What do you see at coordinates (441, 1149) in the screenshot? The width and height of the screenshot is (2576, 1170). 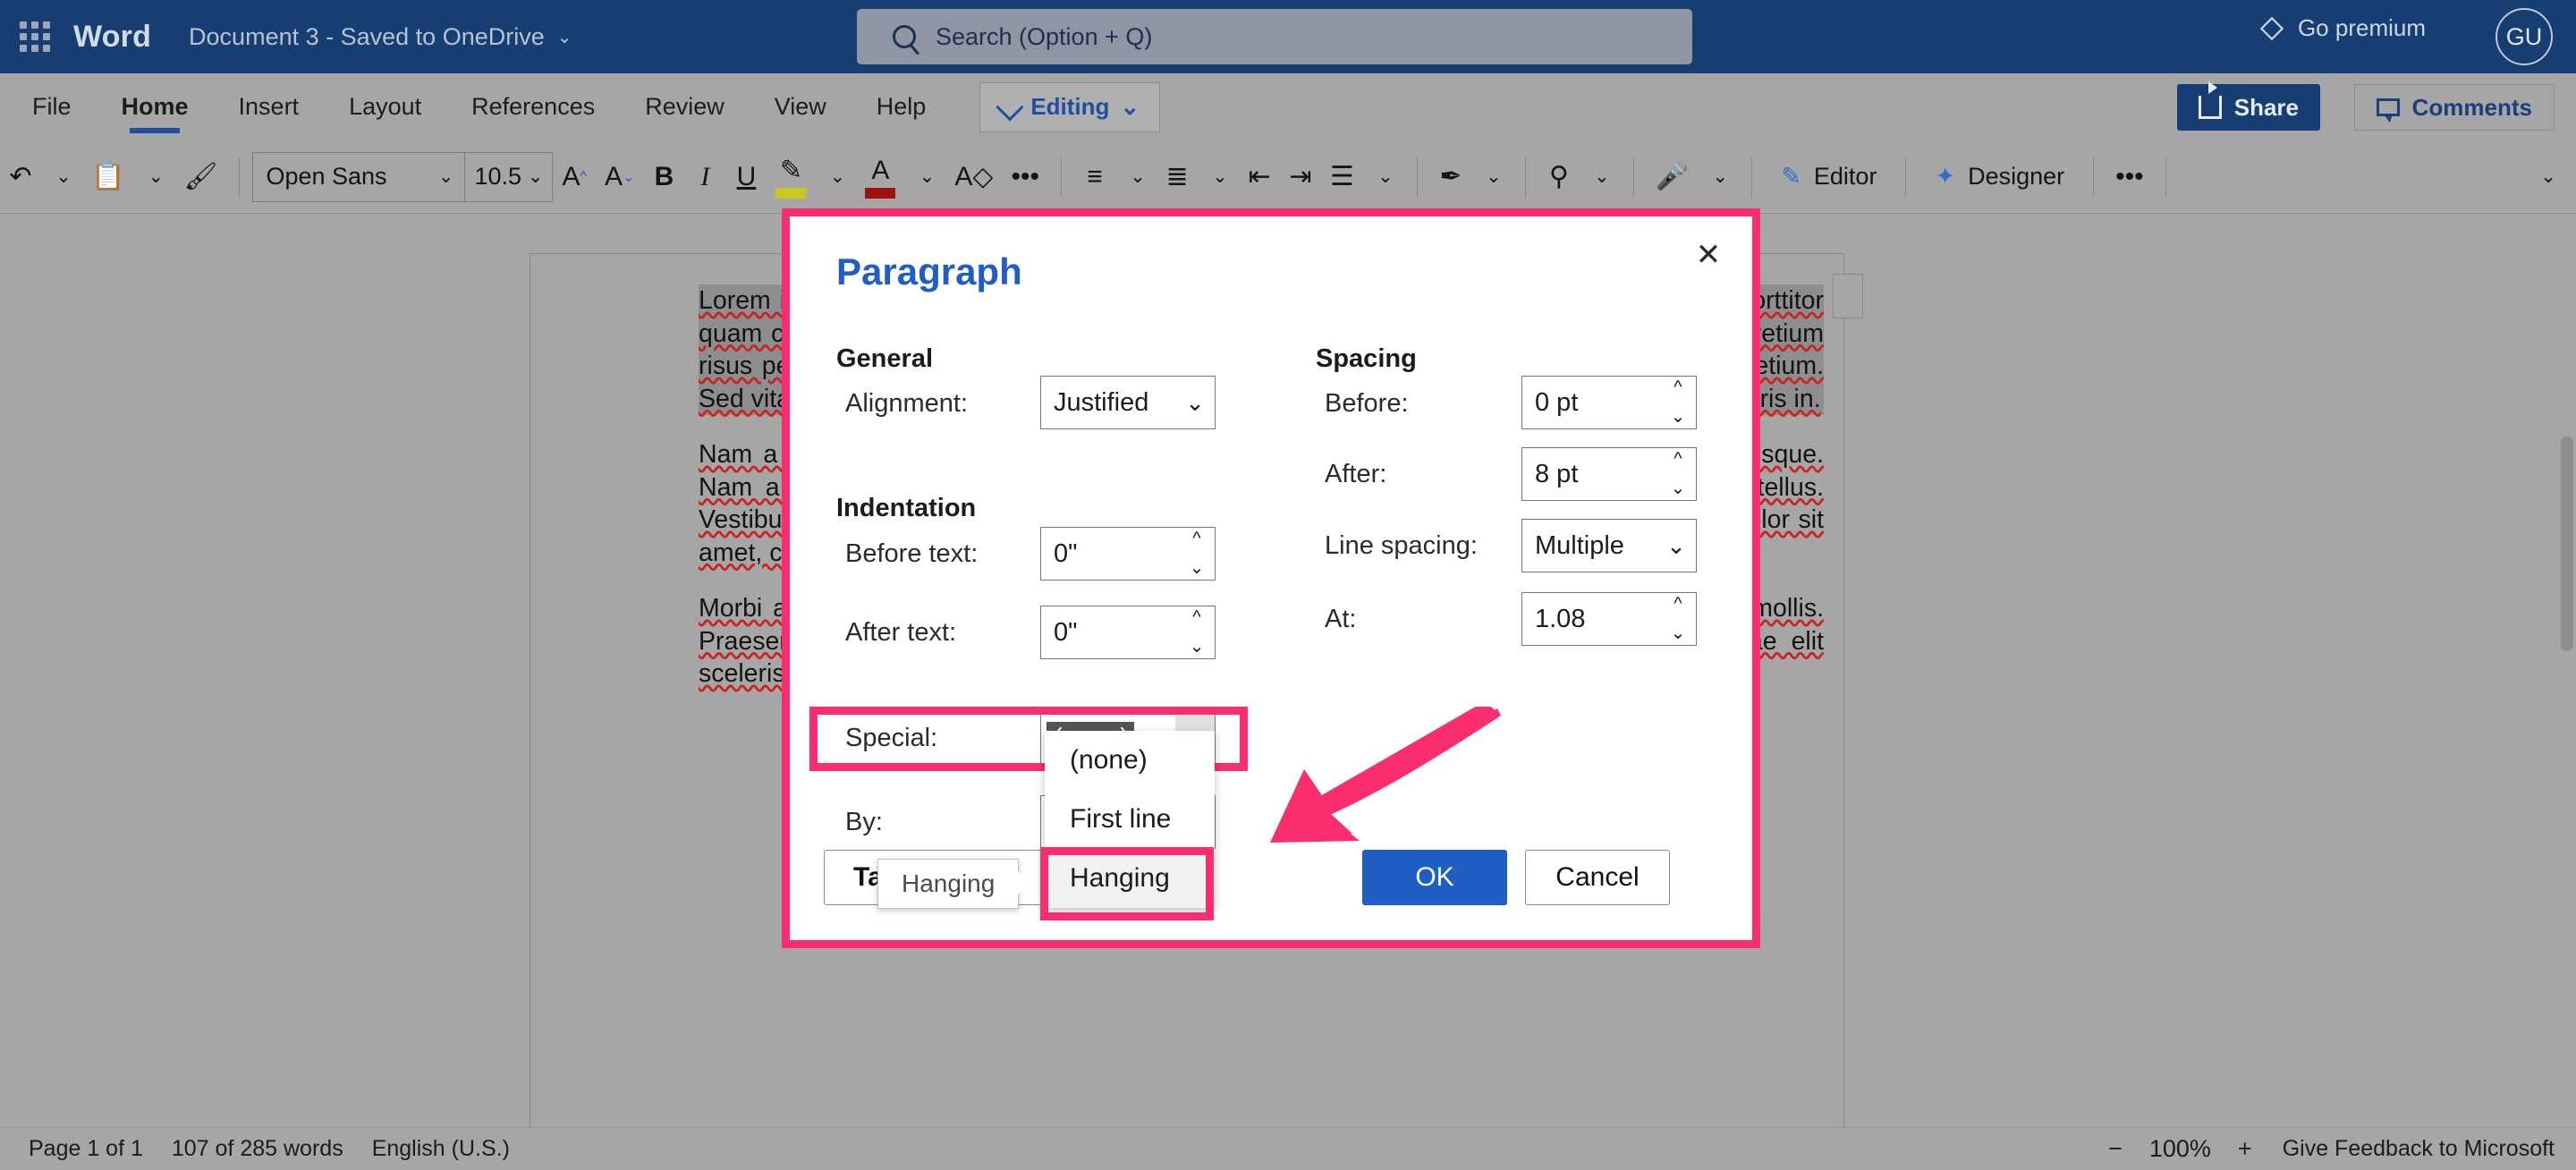 I see `language-indicator: English (U.S.)` at bounding box center [441, 1149].